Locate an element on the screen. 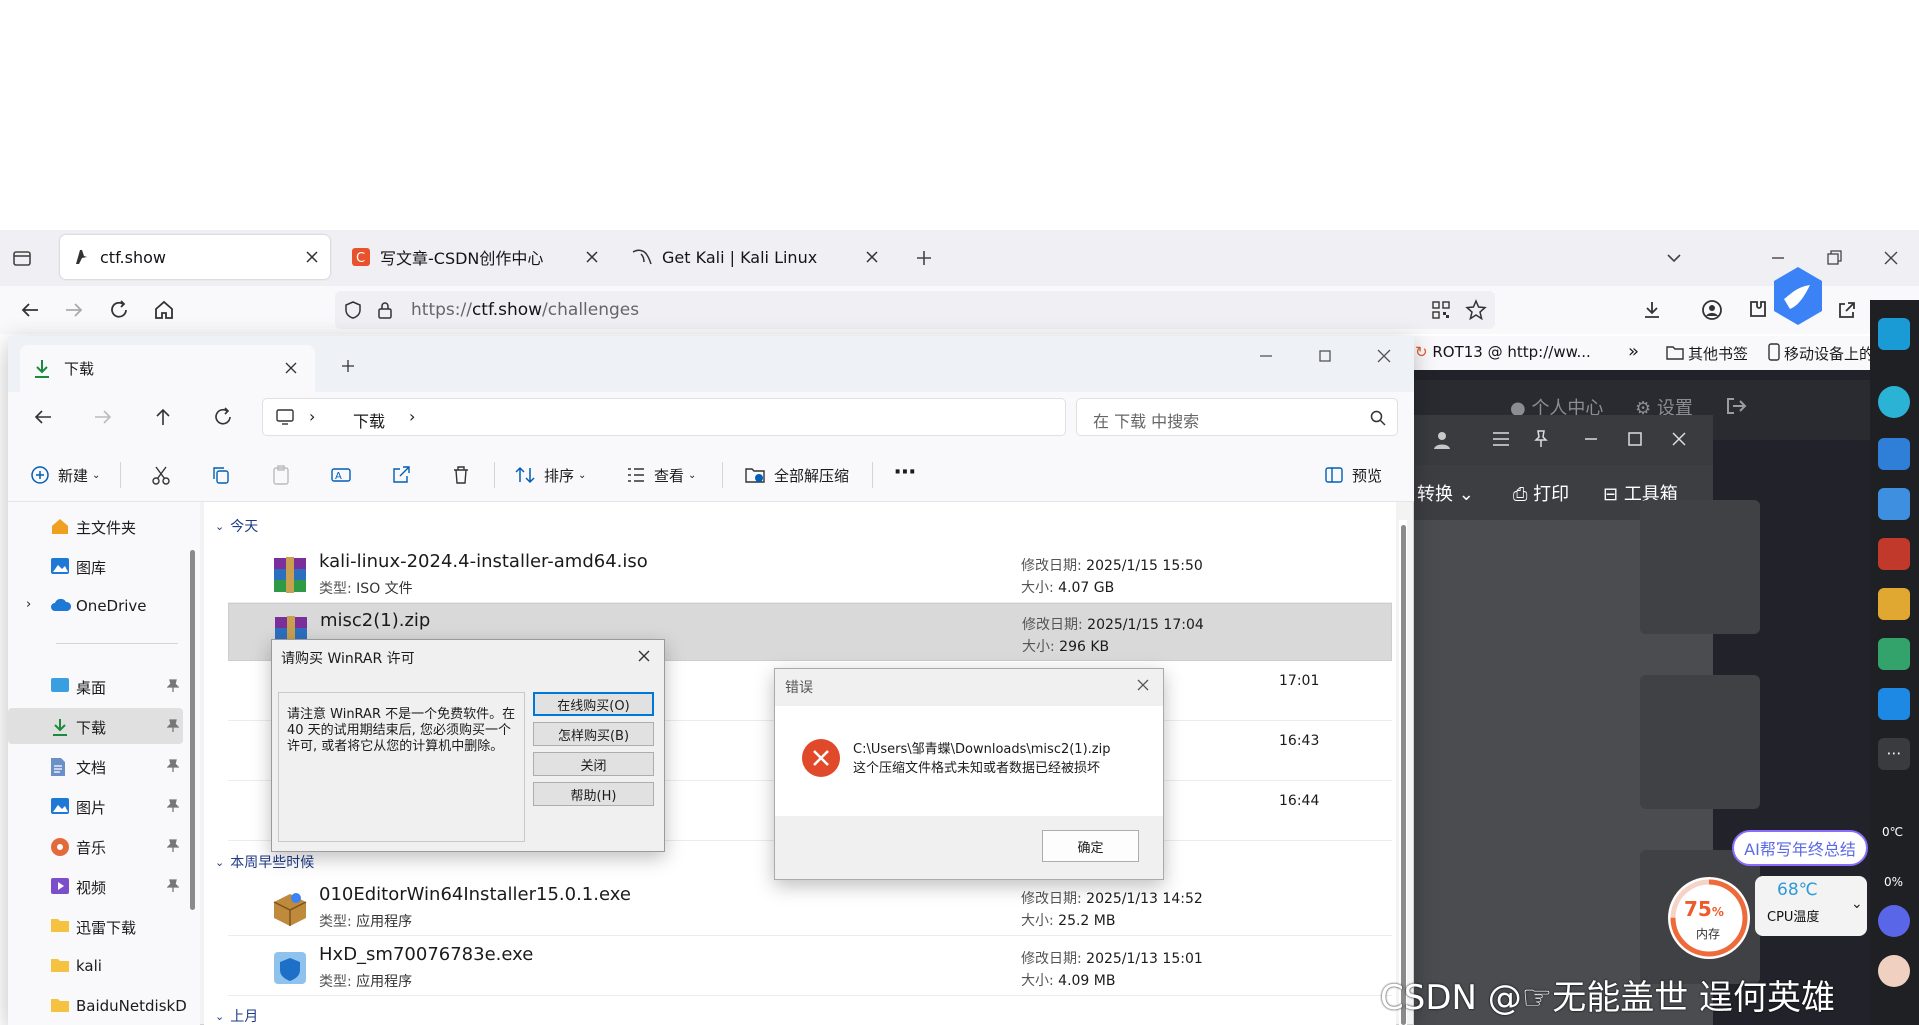  nav-item-xunlei: 迅雷下载 is located at coordinates (95, 926).